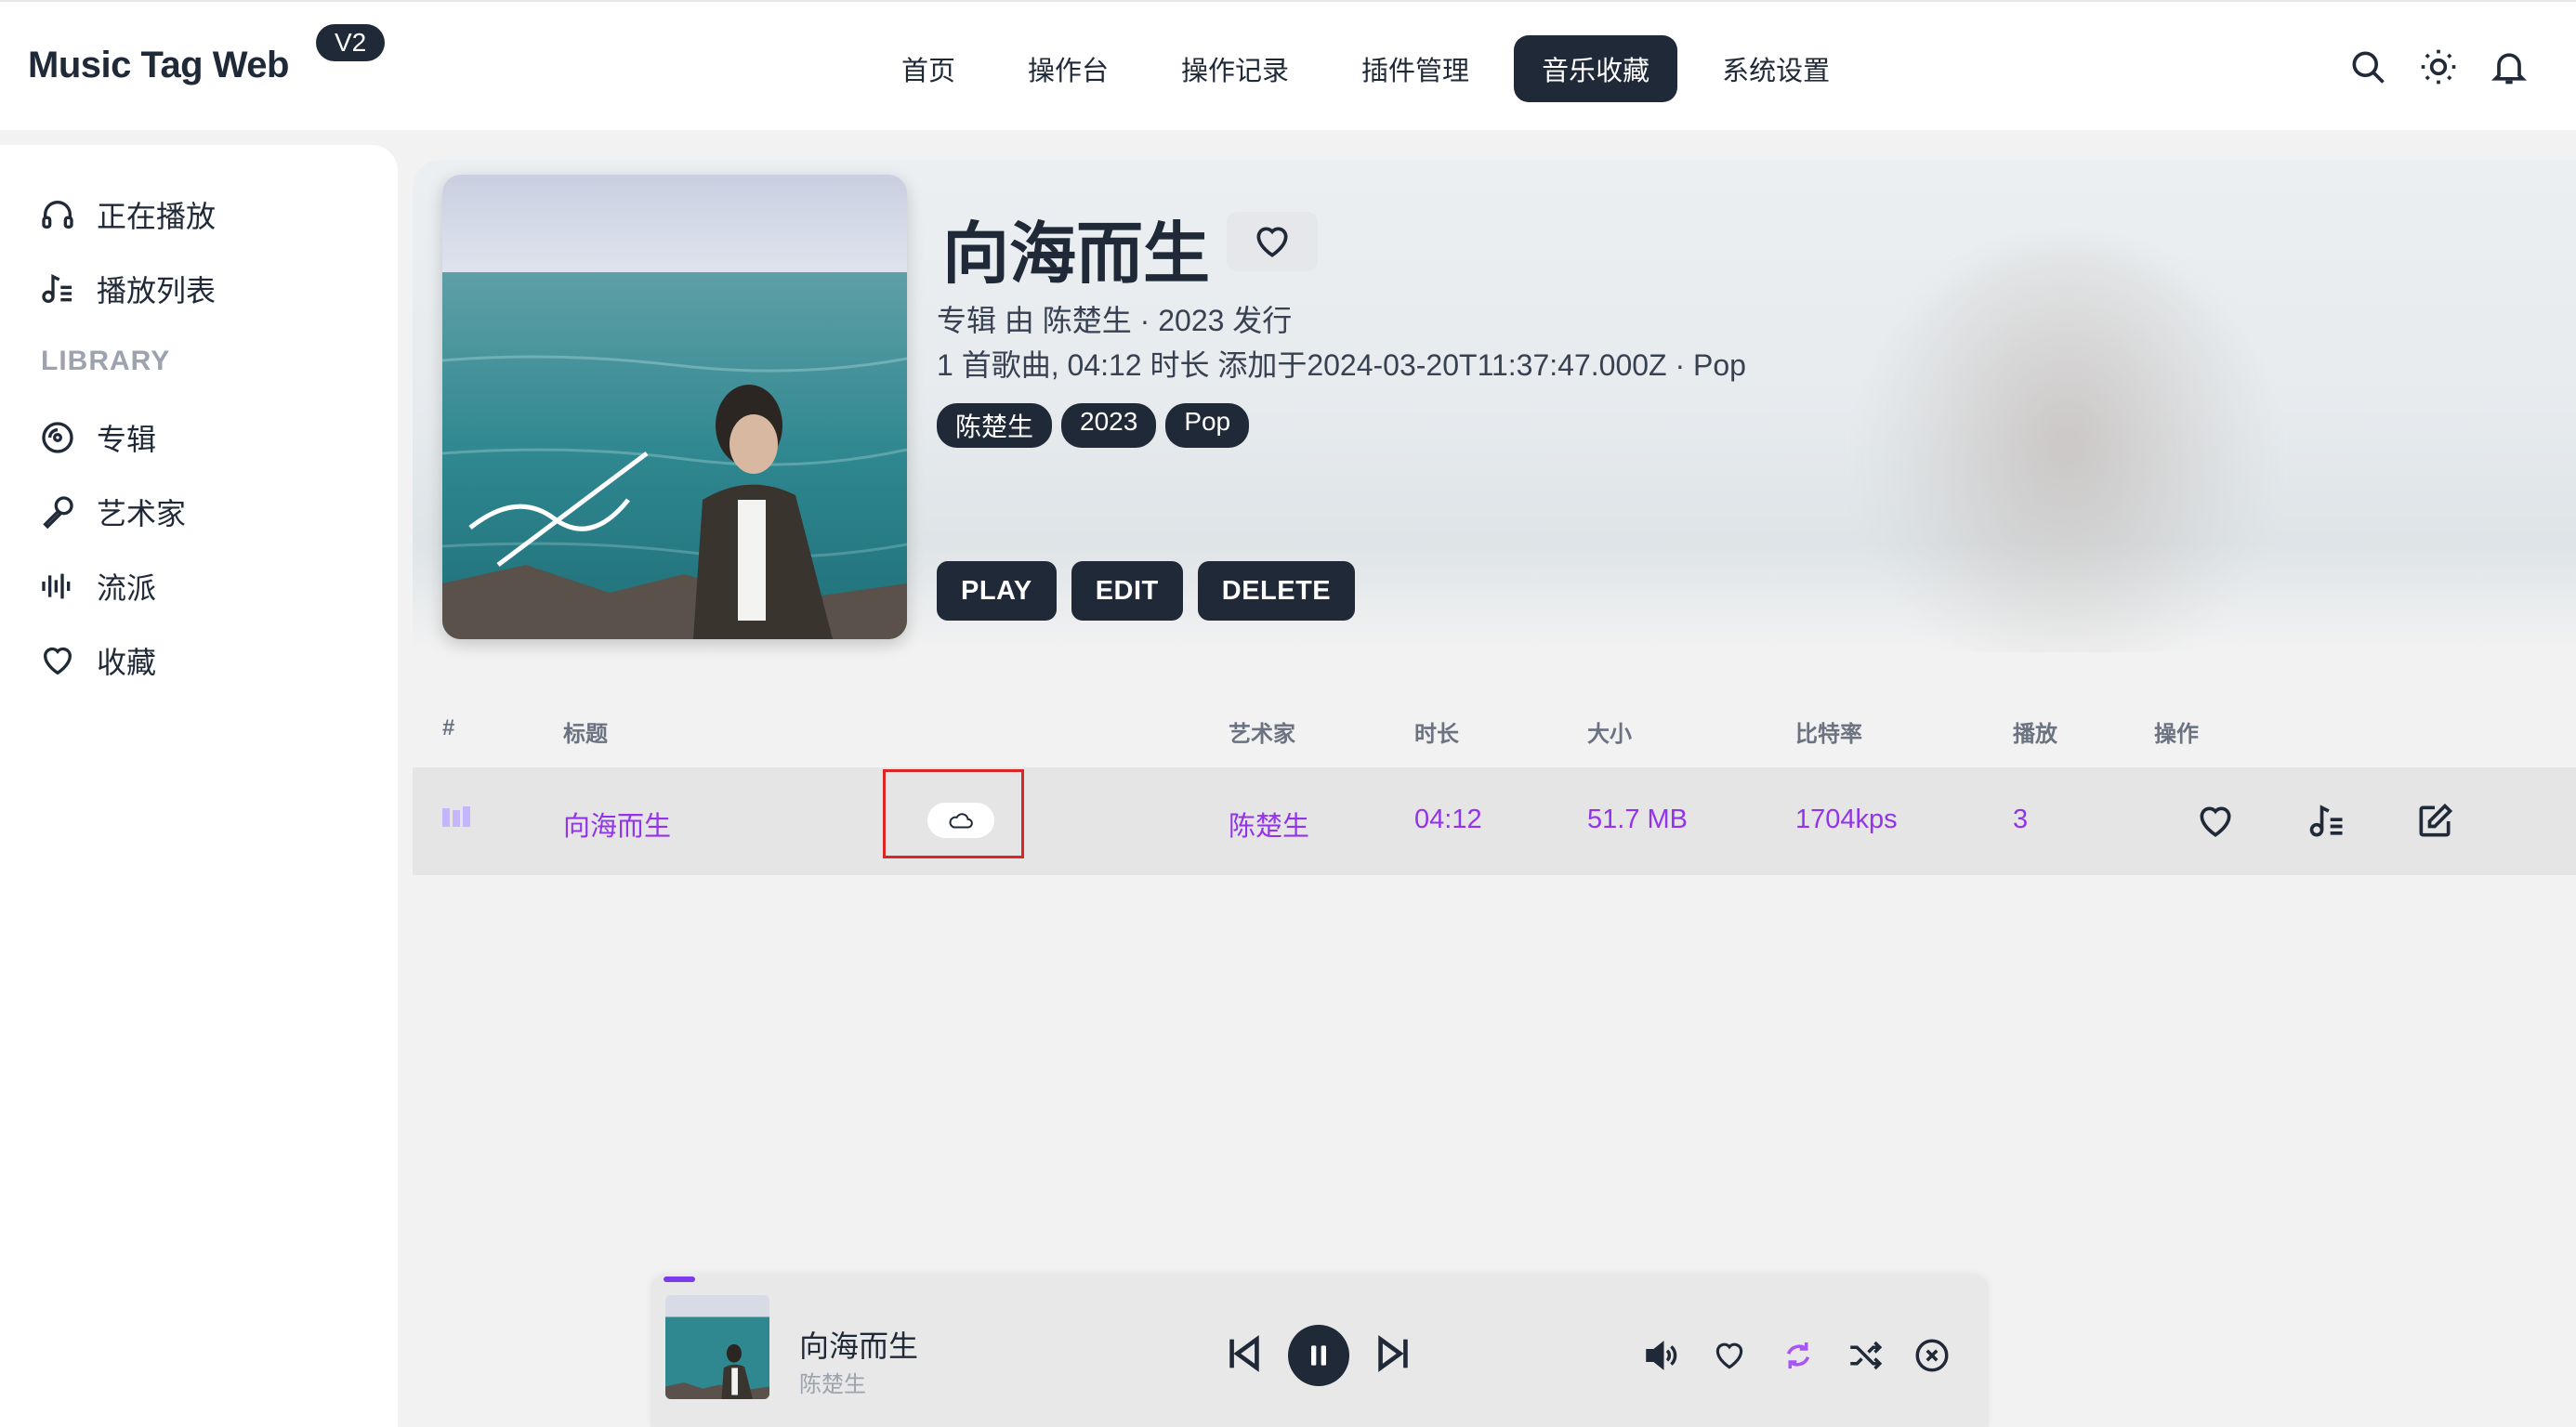  What do you see at coordinates (2367, 67) in the screenshot?
I see `search-icon` at bounding box center [2367, 67].